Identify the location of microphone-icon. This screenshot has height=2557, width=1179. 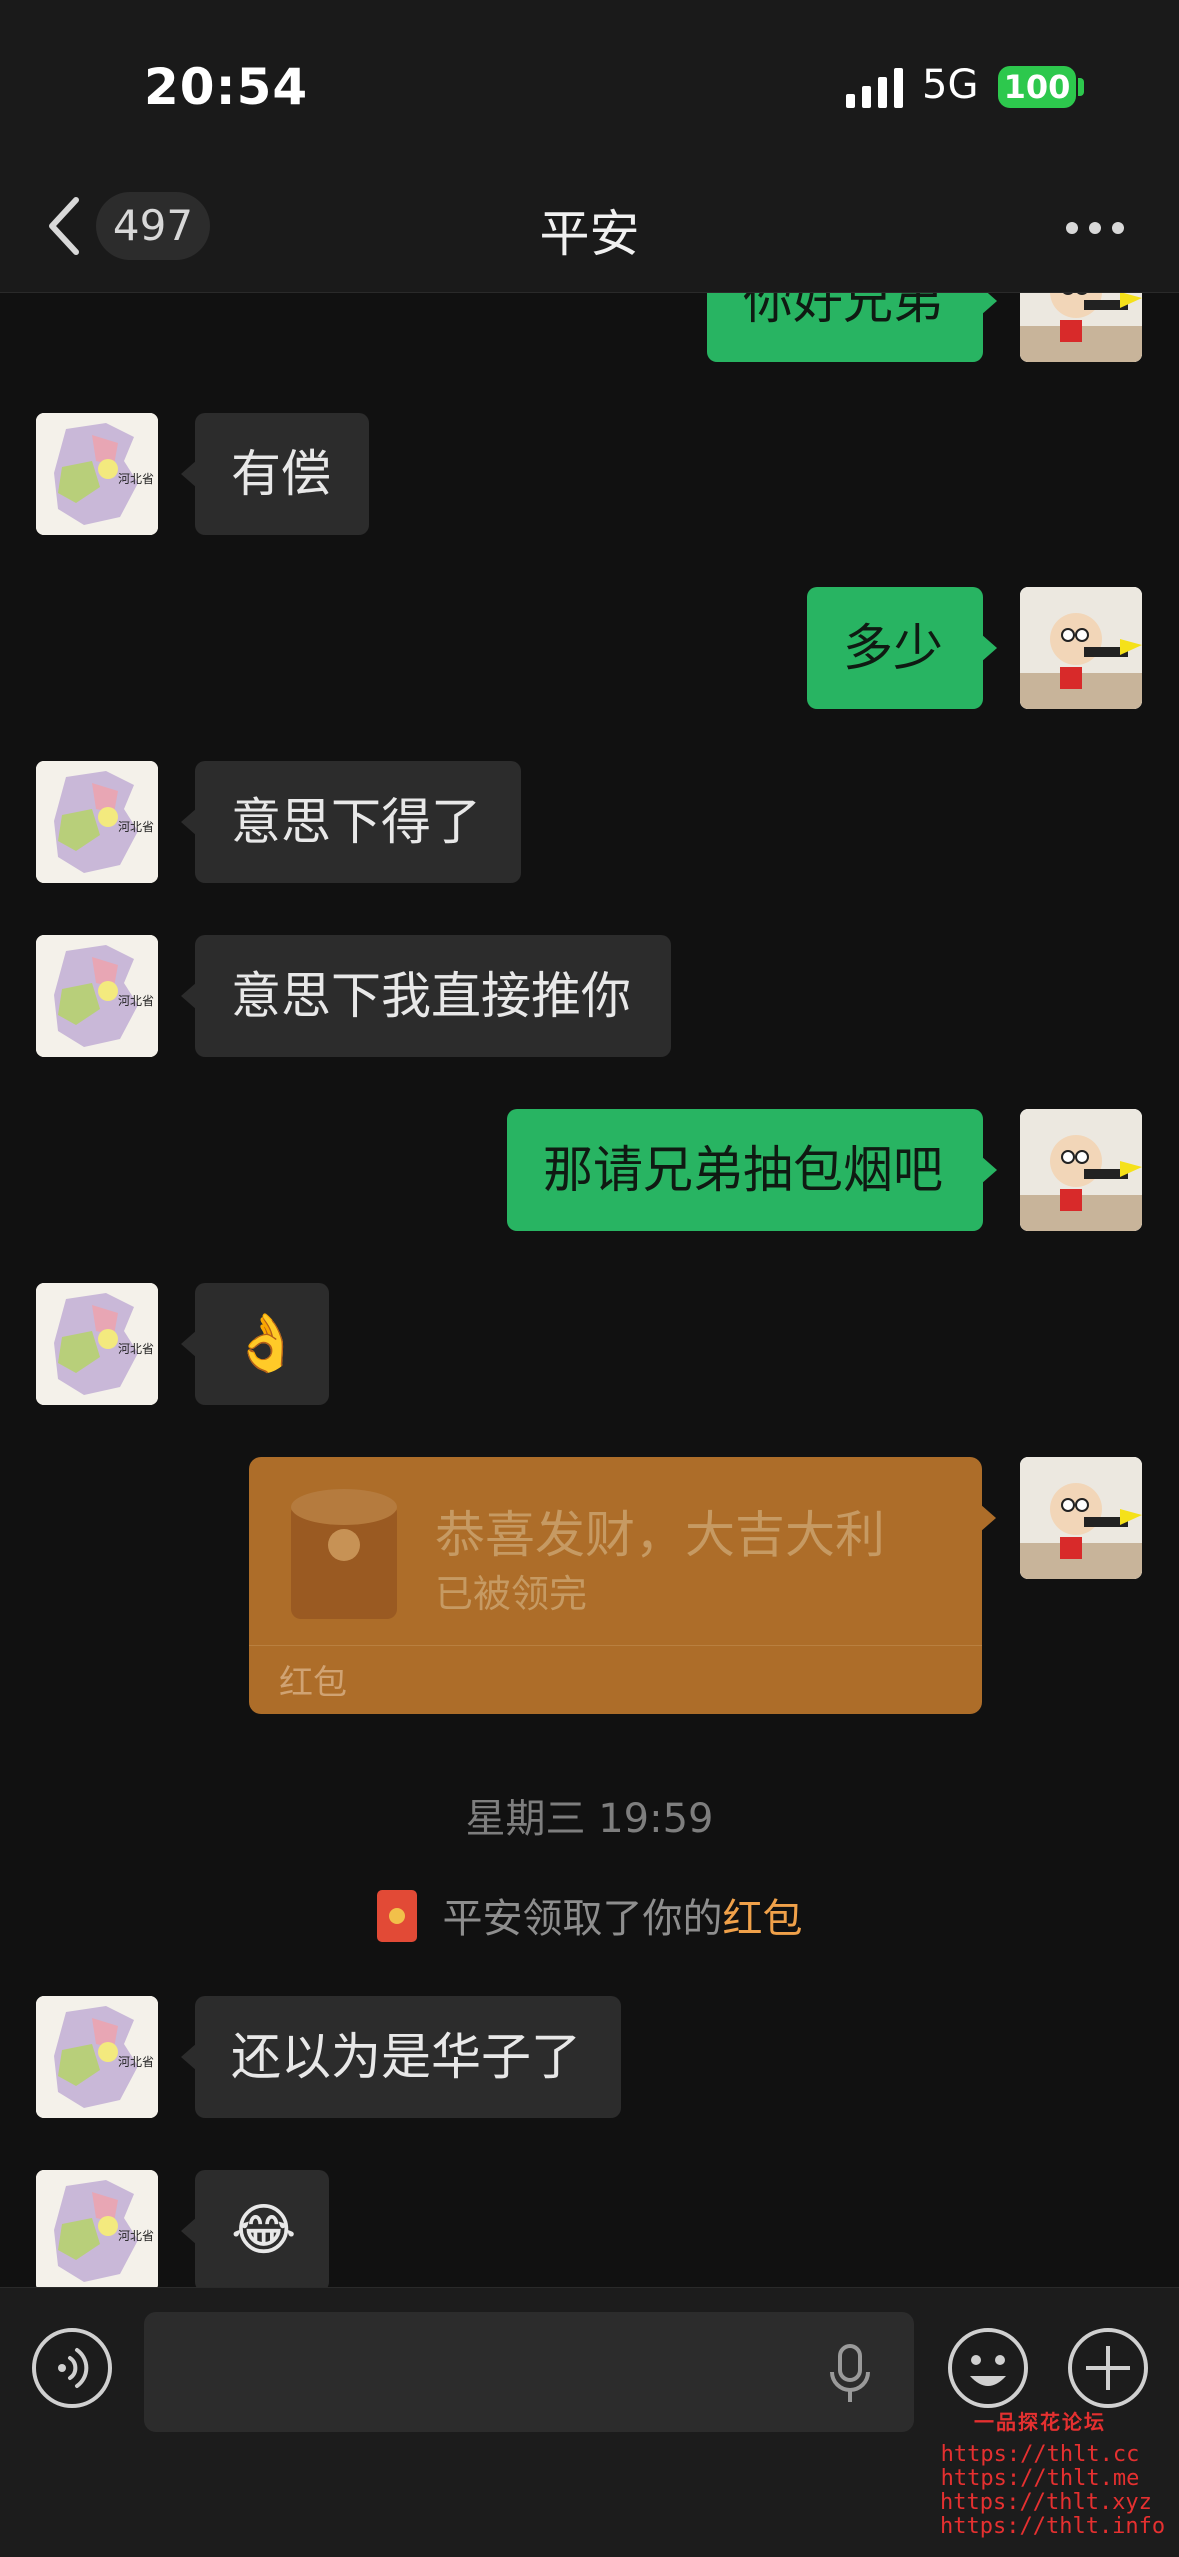
(850, 2374).